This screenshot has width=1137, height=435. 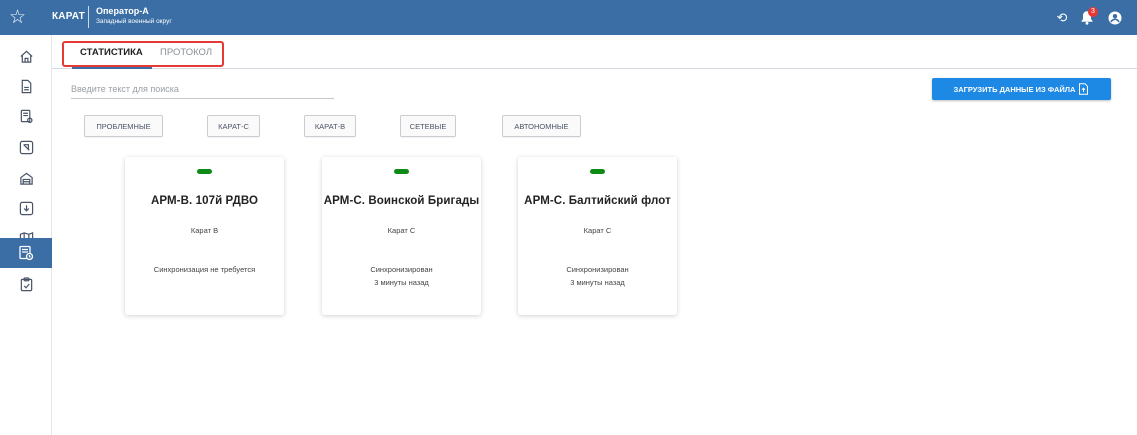 I want to click on report-icon, so click(x=26, y=116).